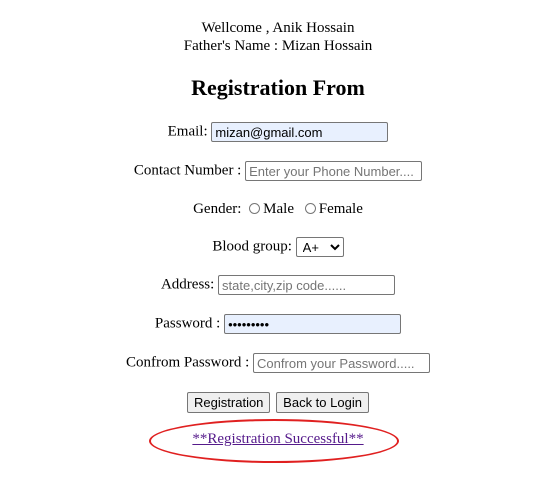 The height and width of the screenshot is (503, 542). What do you see at coordinates (187, 284) in the screenshot?
I see `address-label: Address:` at bounding box center [187, 284].